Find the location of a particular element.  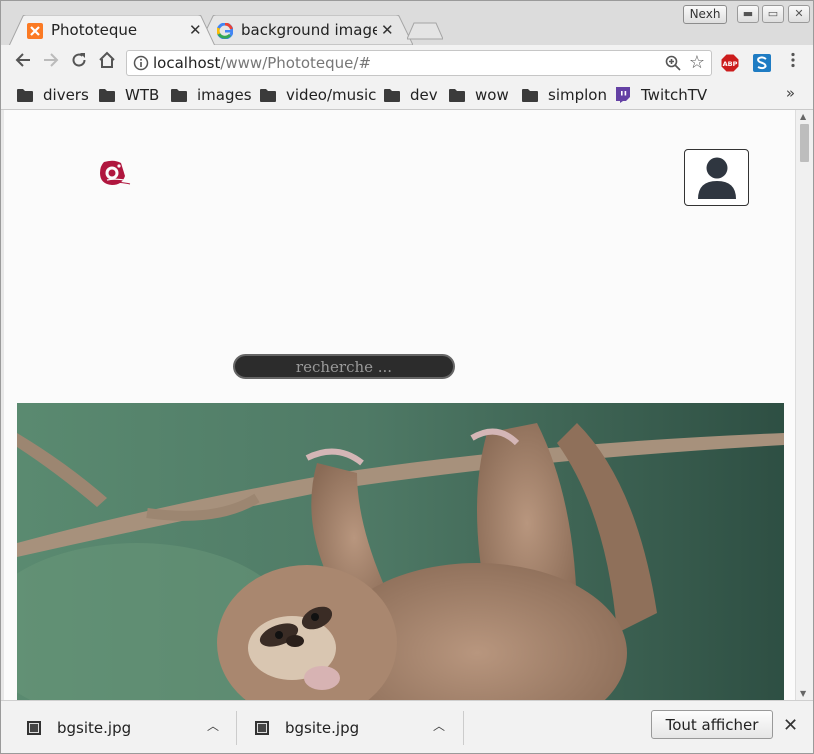

bookmark-twitchtv: TwitchTV is located at coordinates (661, 95).